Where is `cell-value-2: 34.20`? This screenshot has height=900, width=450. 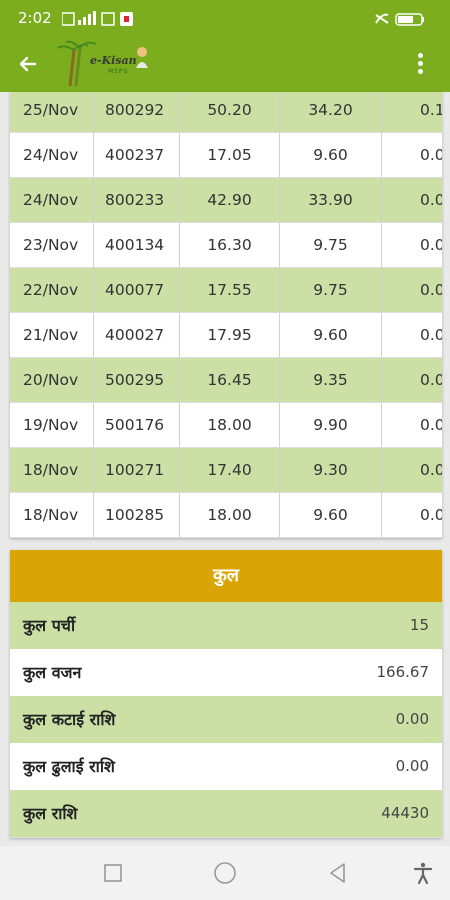 cell-value-2: 34.20 is located at coordinates (331, 112).